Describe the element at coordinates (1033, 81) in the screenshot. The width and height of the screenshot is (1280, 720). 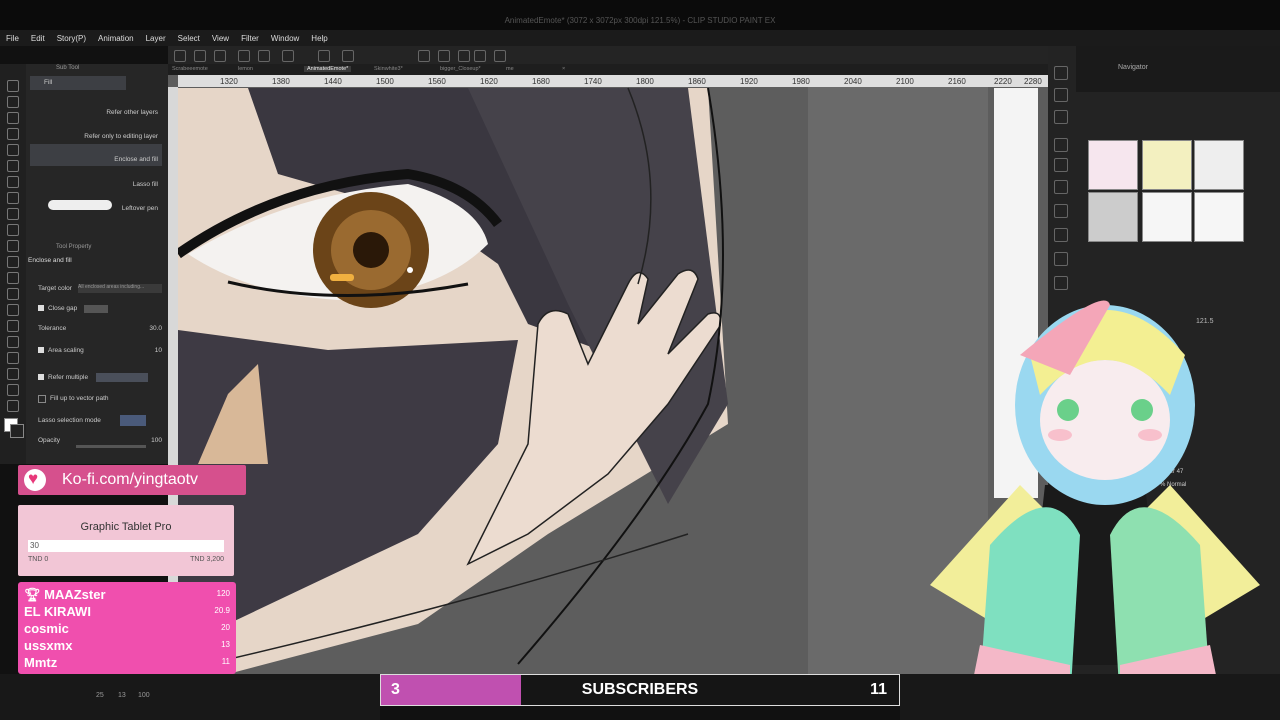
I see `ruler-tick: 2280` at that location.